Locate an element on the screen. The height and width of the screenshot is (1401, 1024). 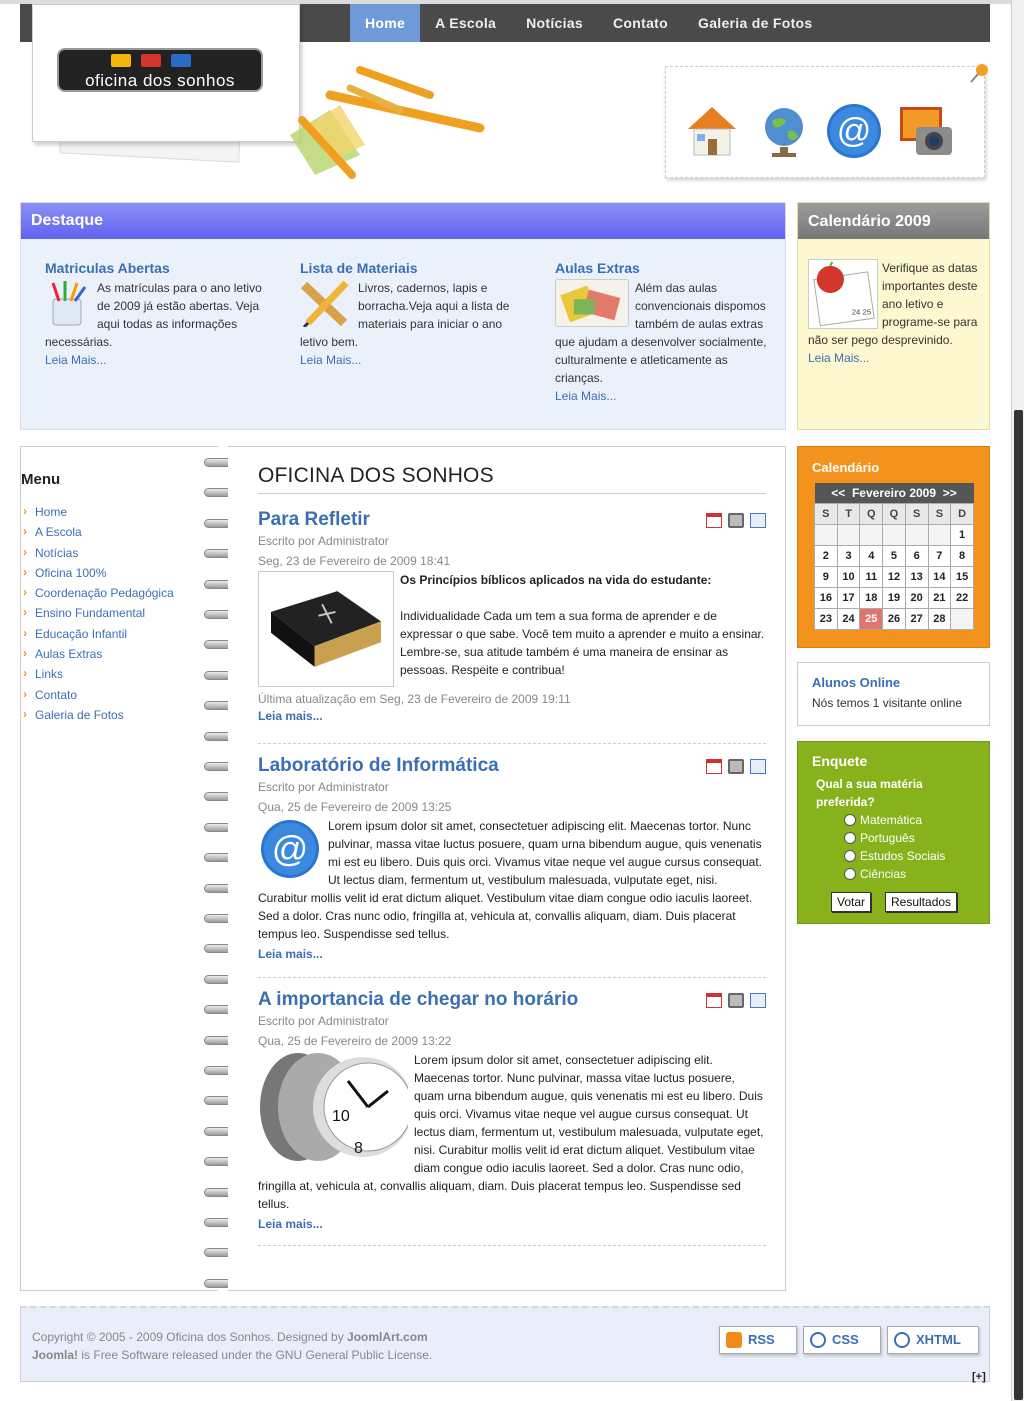
menu-item: Ensino Fundamental is located at coordinates (119, 612).